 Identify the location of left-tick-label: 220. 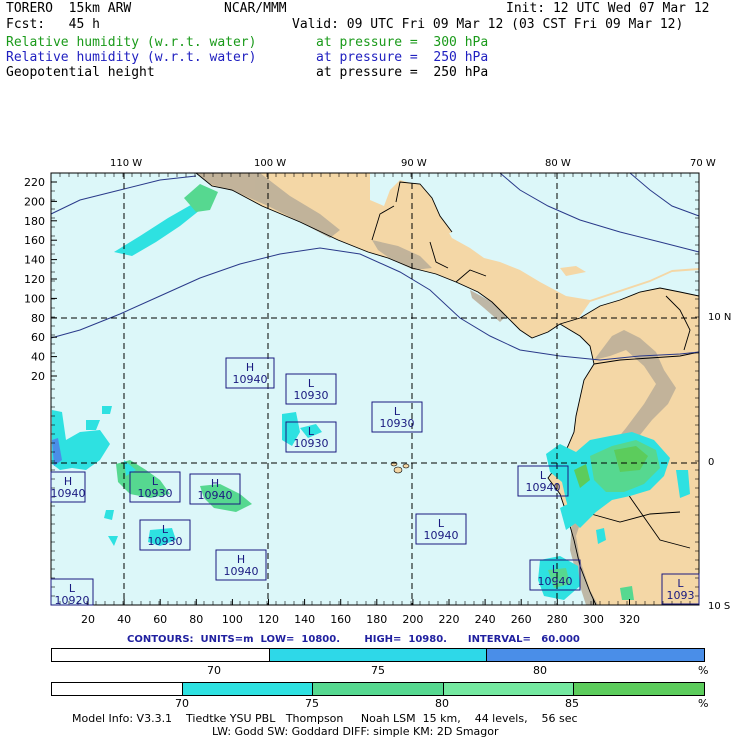
(34, 182).